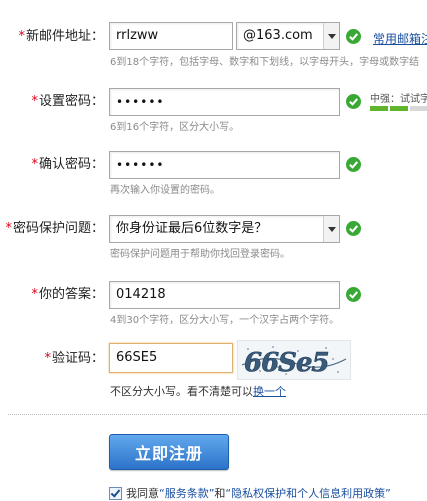 The height and width of the screenshot is (501, 427). What do you see at coordinates (400, 38) in the screenshot?
I see `common-email-link: 常用邮箱注` at bounding box center [400, 38].